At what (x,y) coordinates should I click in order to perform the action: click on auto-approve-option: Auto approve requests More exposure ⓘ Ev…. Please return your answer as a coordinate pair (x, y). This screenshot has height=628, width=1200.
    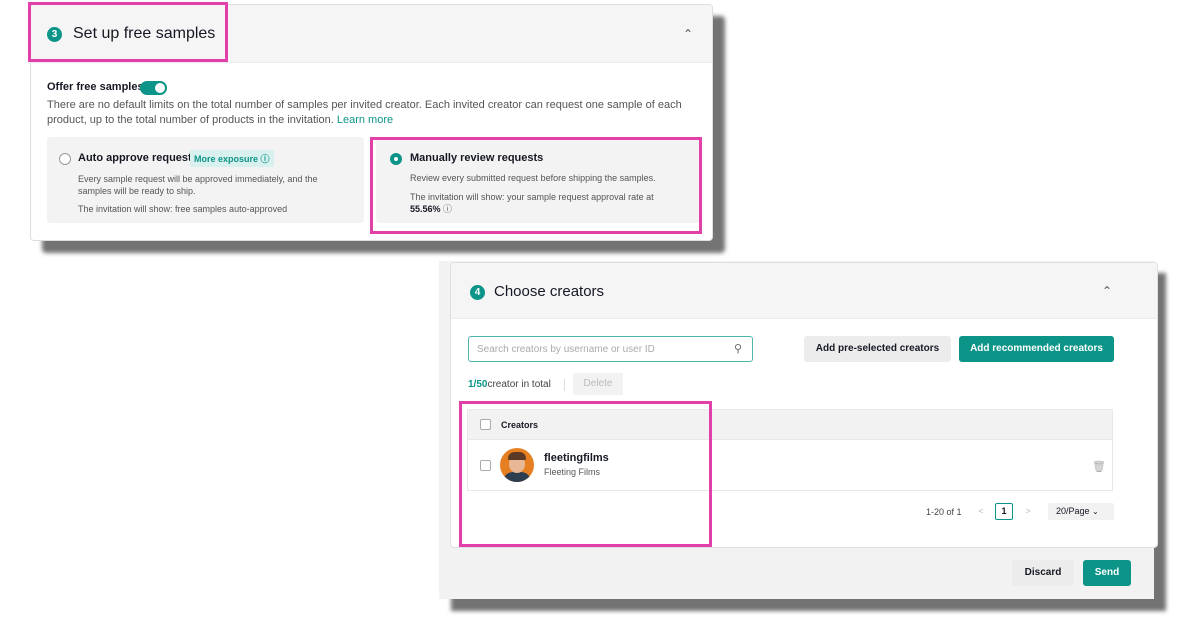
    Looking at the image, I should click on (205, 180).